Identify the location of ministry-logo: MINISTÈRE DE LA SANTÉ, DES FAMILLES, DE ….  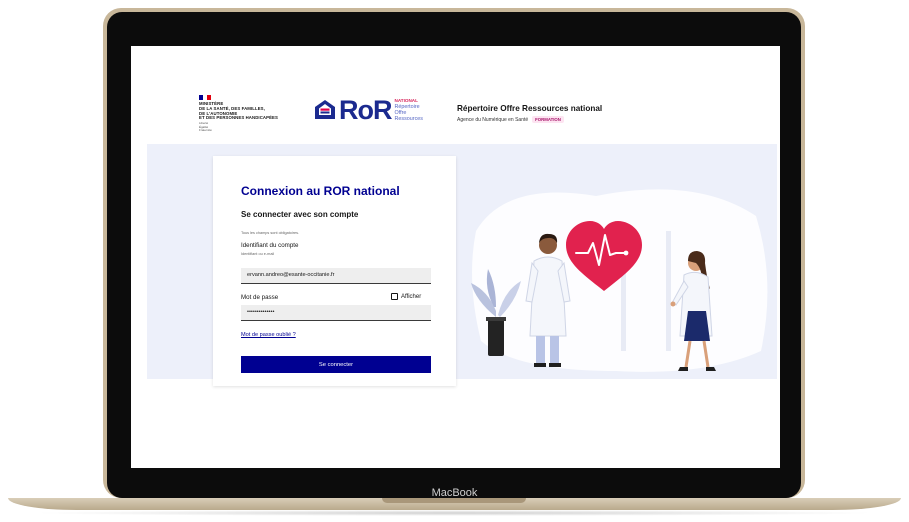
(238, 113).